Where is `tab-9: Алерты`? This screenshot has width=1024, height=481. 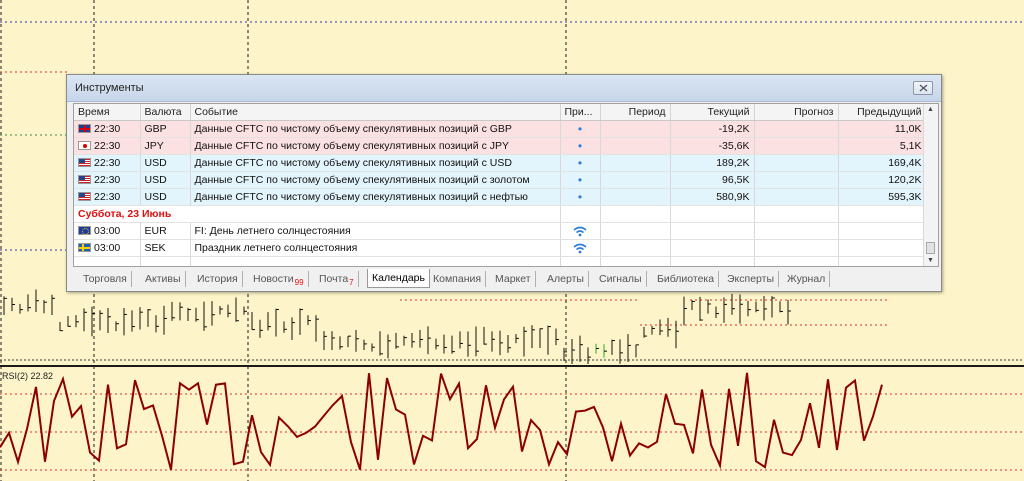
tab-9: Алерты is located at coordinates (566, 279).